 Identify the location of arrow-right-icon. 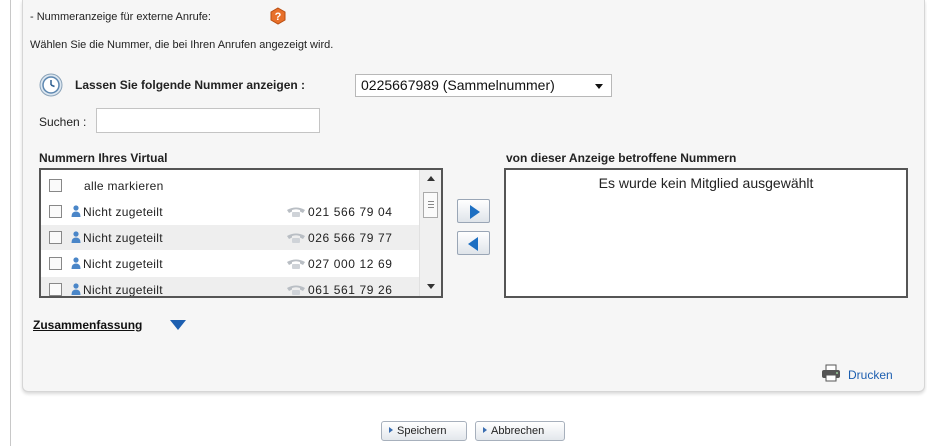
(475, 212).